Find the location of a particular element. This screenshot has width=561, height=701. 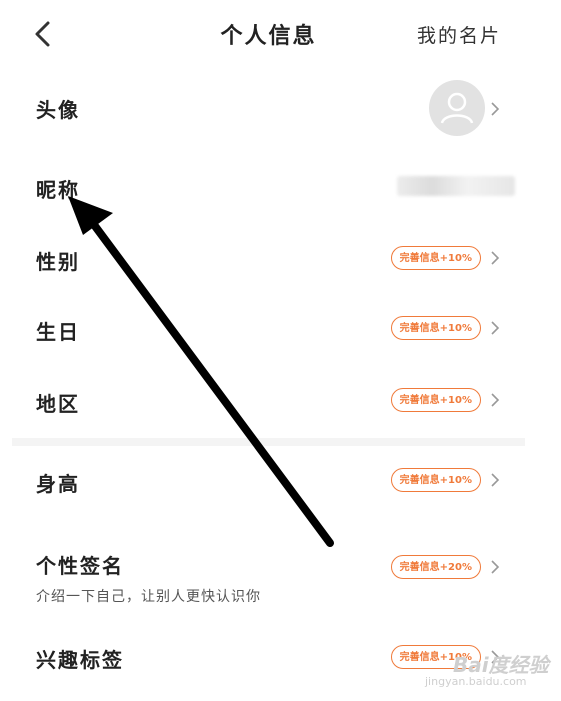

row-avatar: 头像 is located at coordinates (268, 108).